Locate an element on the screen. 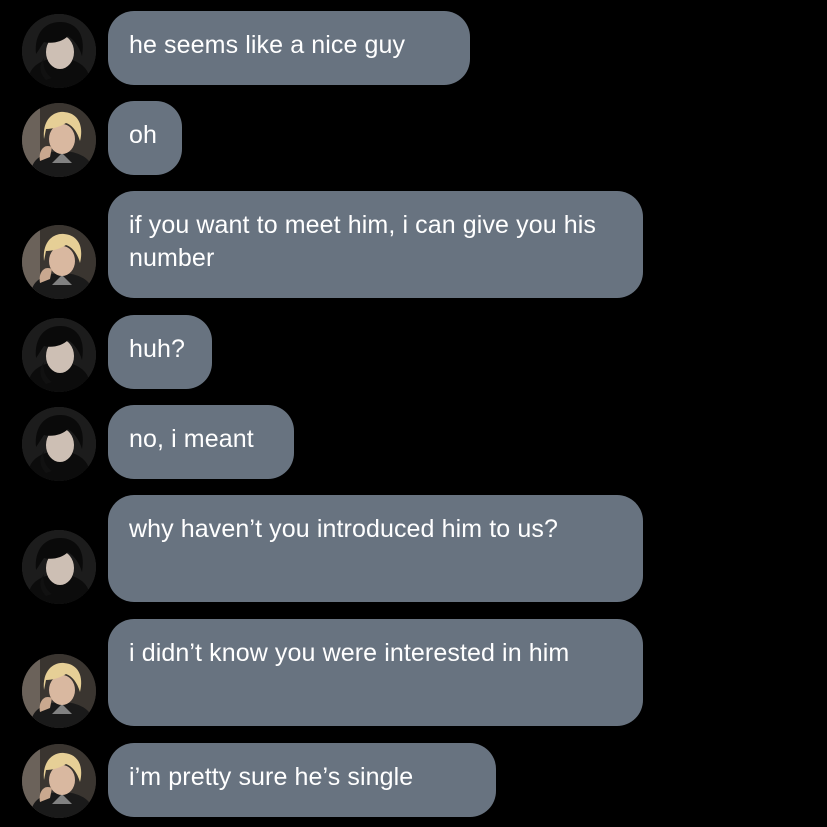  message-bubble: no, i meant is located at coordinates (201, 442).